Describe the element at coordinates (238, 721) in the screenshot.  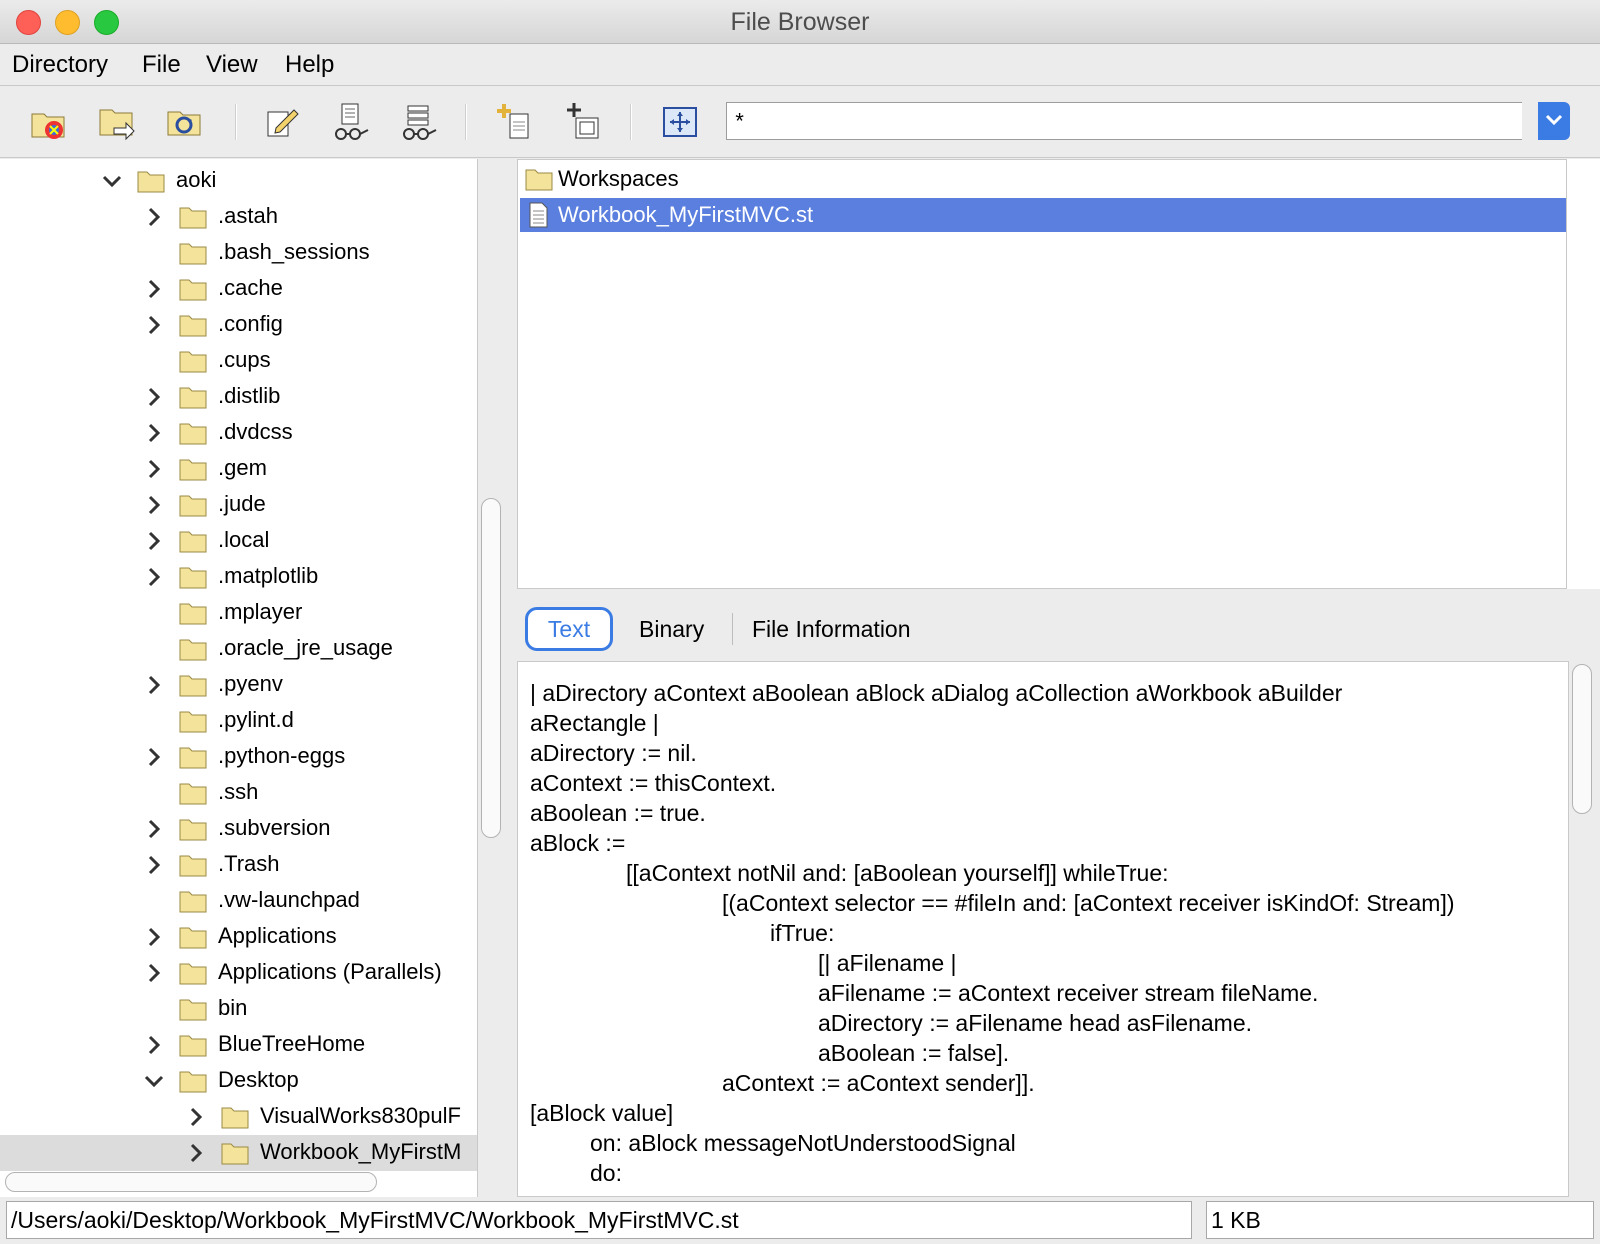
I see `tree-item: .pylint.d` at that location.